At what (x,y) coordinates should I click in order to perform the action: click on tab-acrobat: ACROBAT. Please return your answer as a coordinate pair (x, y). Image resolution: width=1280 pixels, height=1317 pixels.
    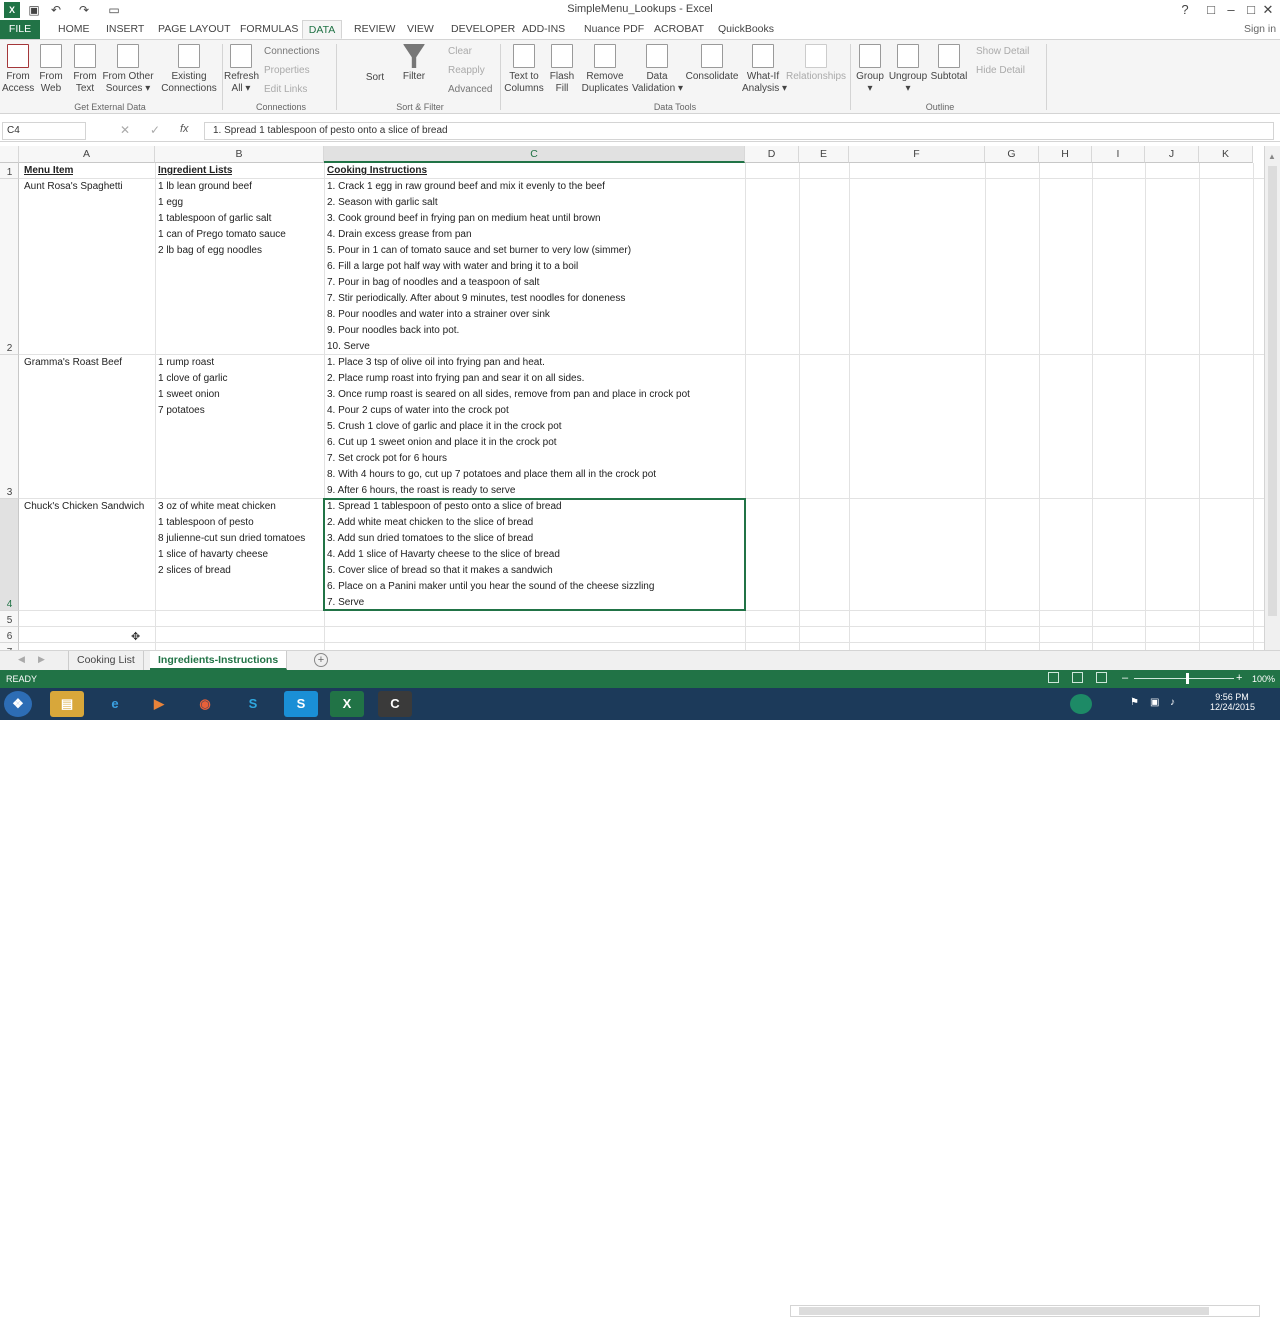
    Looking at the image, I should click on (679, 29).